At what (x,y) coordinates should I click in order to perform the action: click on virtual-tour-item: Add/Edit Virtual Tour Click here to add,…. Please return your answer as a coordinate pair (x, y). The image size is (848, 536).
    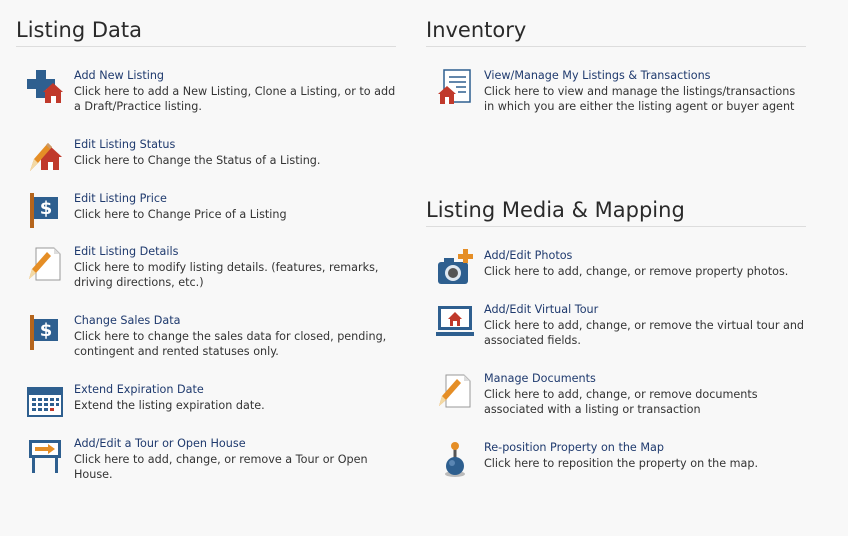
    Looking at the image, I should click on (621, 325).